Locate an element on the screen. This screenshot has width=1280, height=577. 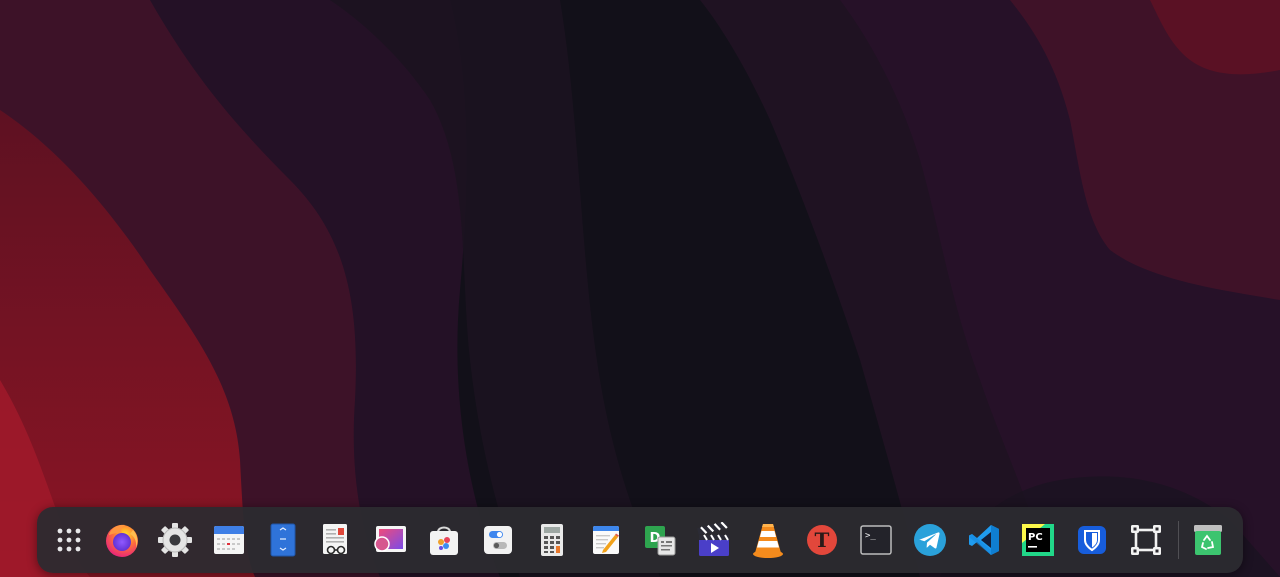
font-manager-button: T is located at coordinates (822, 540).